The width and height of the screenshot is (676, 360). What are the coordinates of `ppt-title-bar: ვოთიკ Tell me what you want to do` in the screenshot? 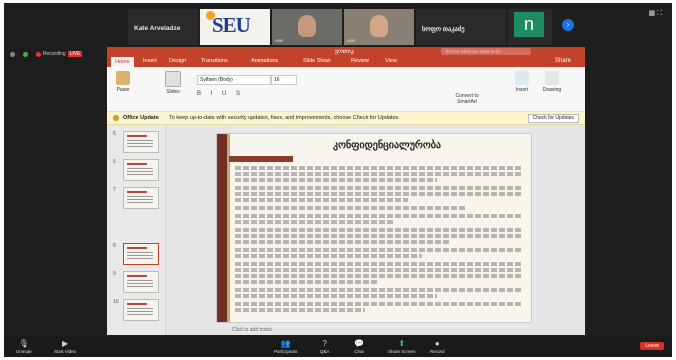 It's located at (346, 51).